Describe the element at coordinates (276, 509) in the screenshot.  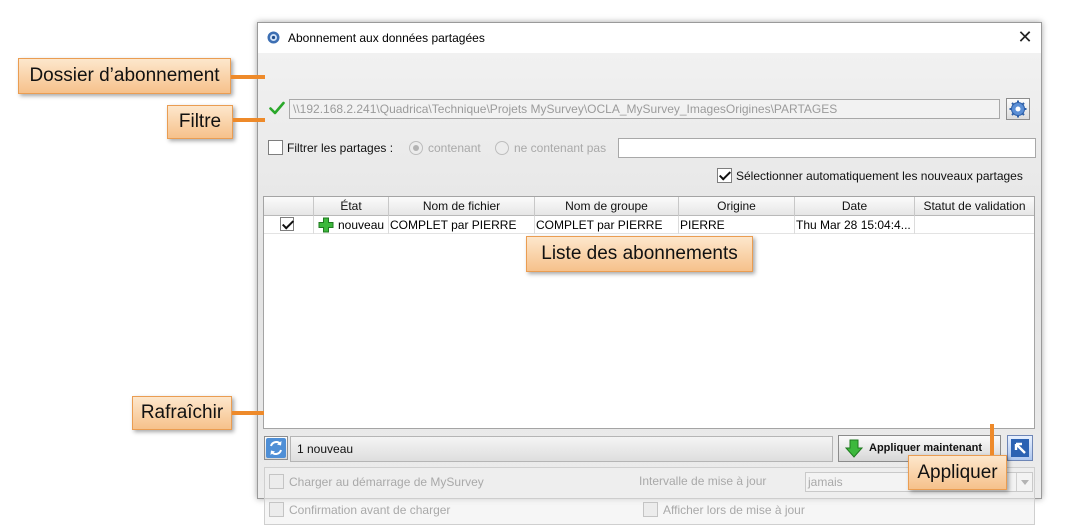
I see `confirm-before-load-checkbox` at that location.